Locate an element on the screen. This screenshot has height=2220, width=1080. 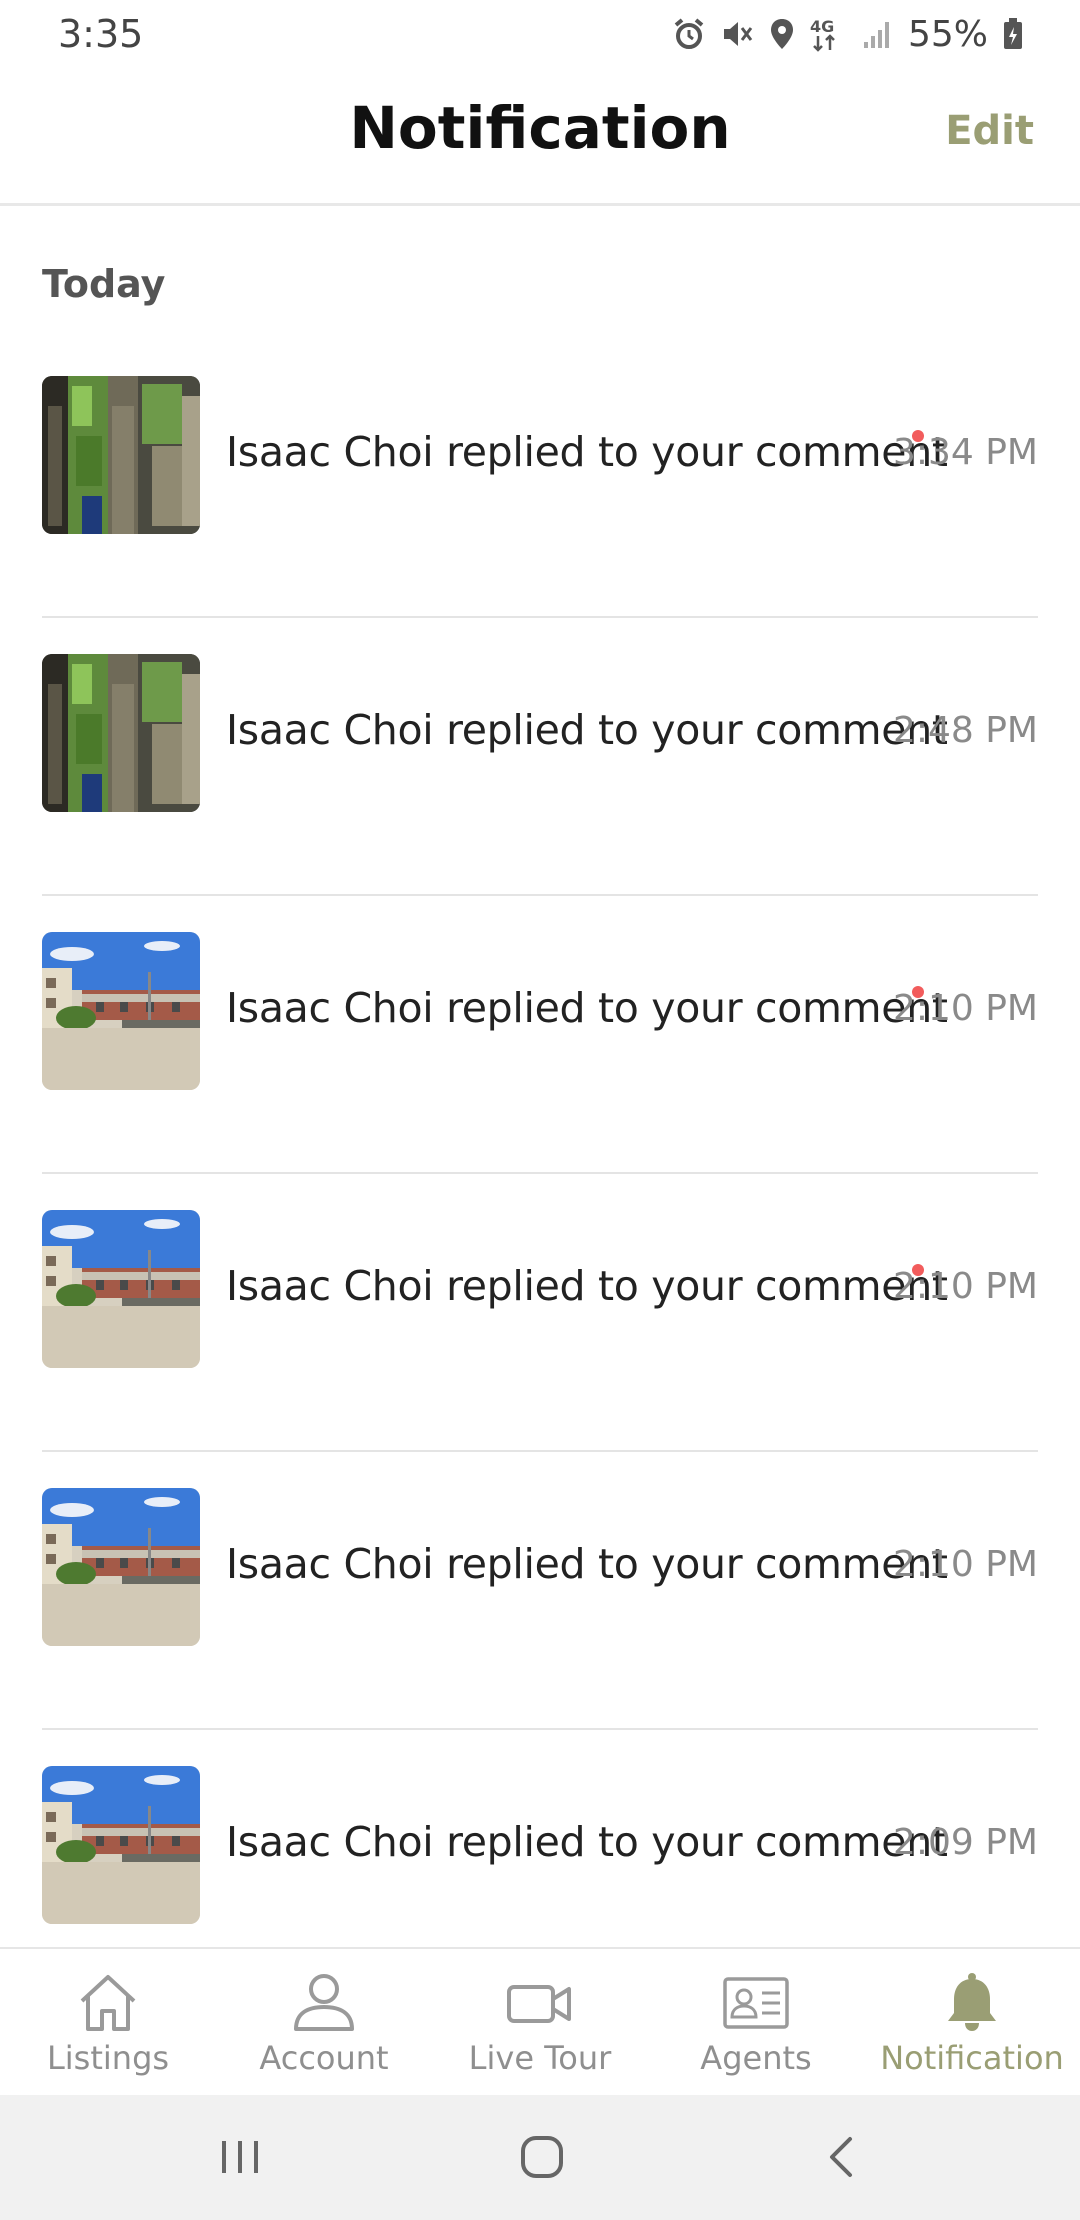
notification-time: 2:48 PM is located at coordinates (965, 730).